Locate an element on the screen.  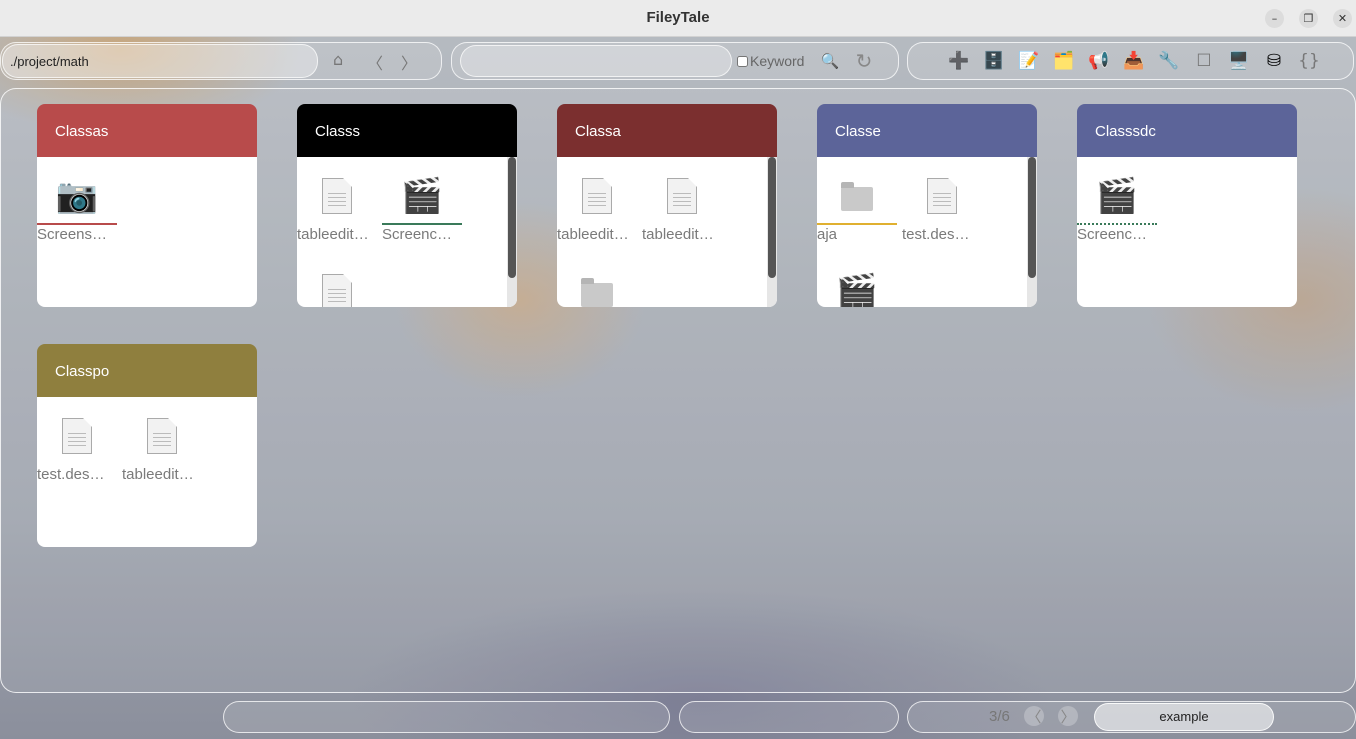
prev-page-icon: 〈 is located at coordinates (1034, 716).